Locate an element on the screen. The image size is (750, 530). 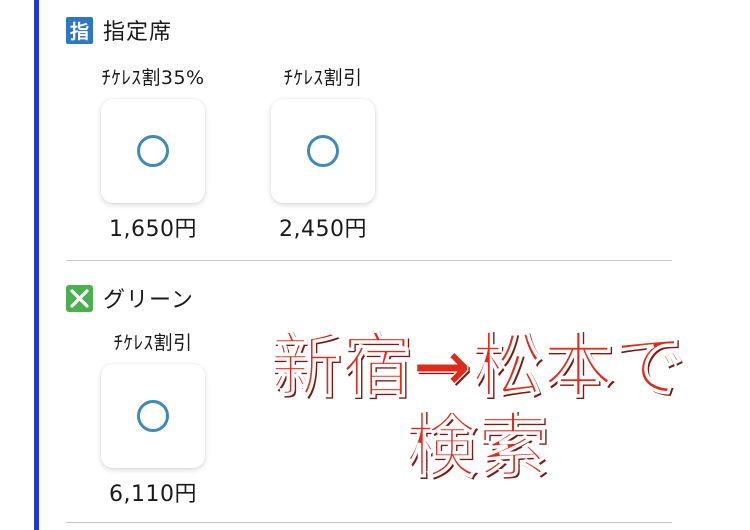
left-accent-bar is located at coordinates (36, 265).